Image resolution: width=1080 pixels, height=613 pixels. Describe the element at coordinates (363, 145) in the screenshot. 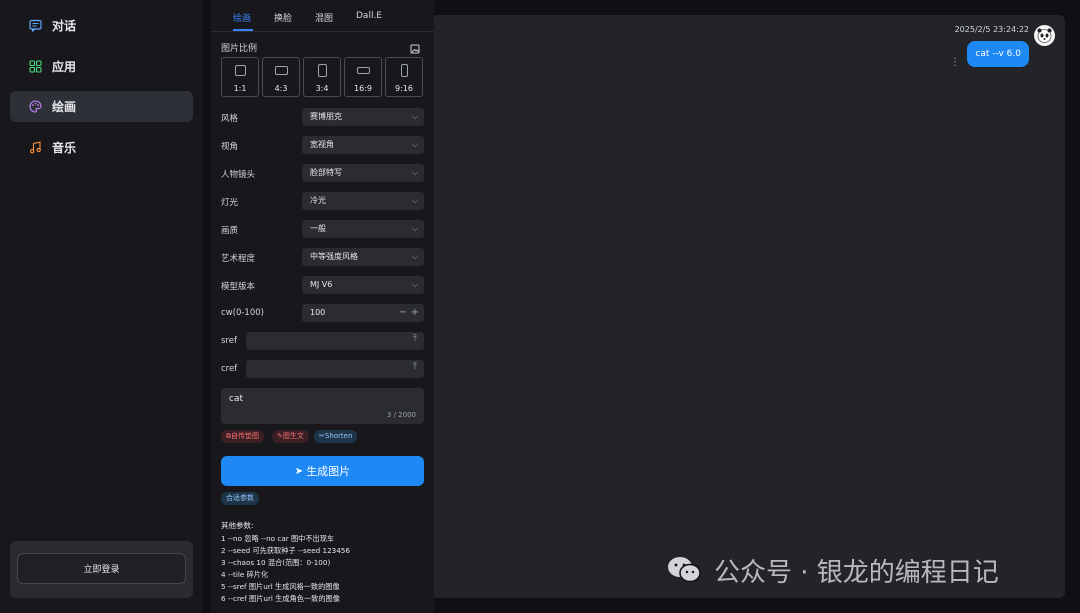

I see `view-select: 宽视角 ⌵` at that location.